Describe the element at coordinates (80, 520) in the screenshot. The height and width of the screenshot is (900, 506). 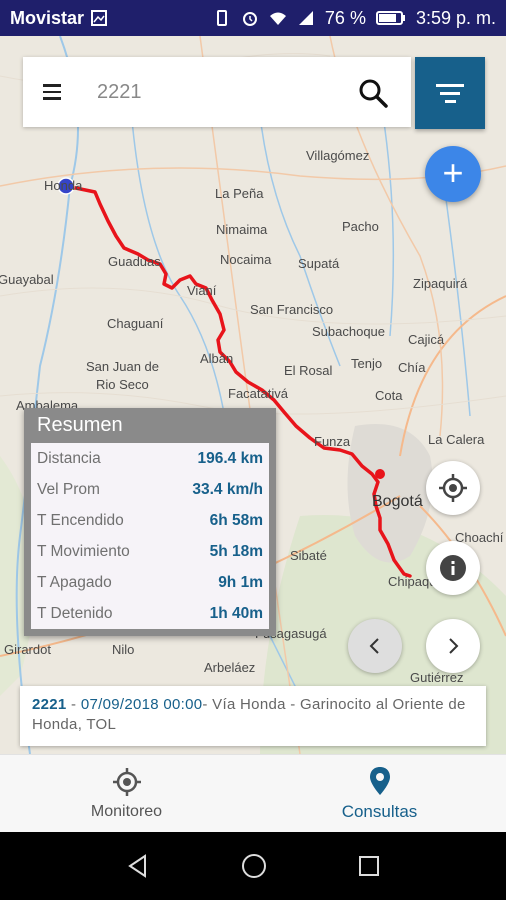
I see `summary-label: T Encendido` at that location.